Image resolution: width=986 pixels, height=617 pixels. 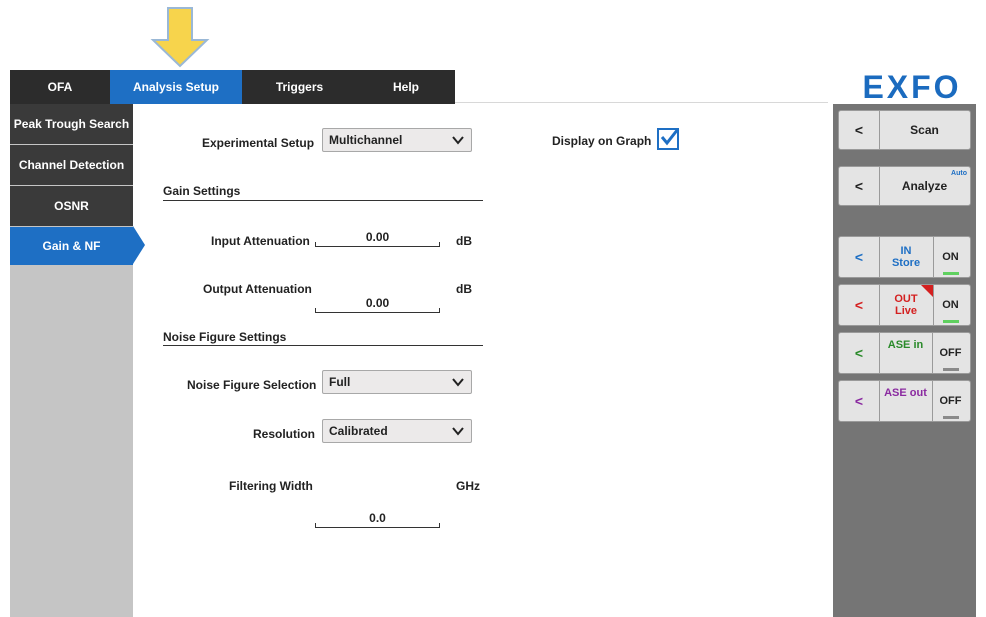 I want to click on tab-triggers: Triggers, so click(x=299, y=87).